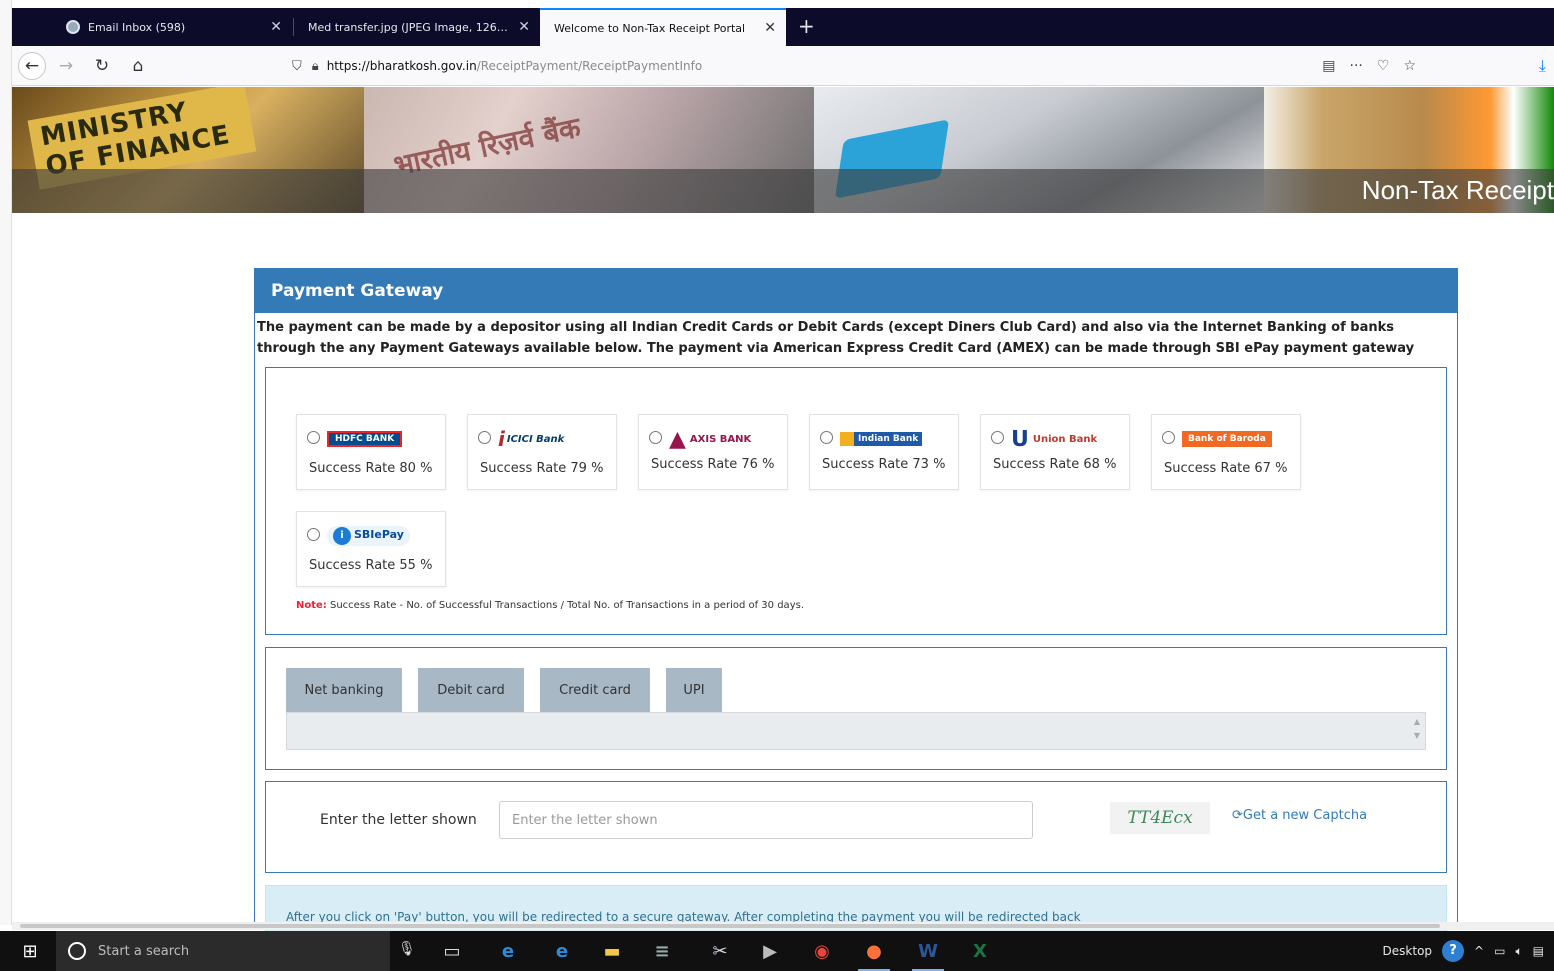 The image size is (1554, 971). Describe the element at coordinates (1226, 468) in the screenshot. I see `success-rate: Success Rate 67 %` at that location.